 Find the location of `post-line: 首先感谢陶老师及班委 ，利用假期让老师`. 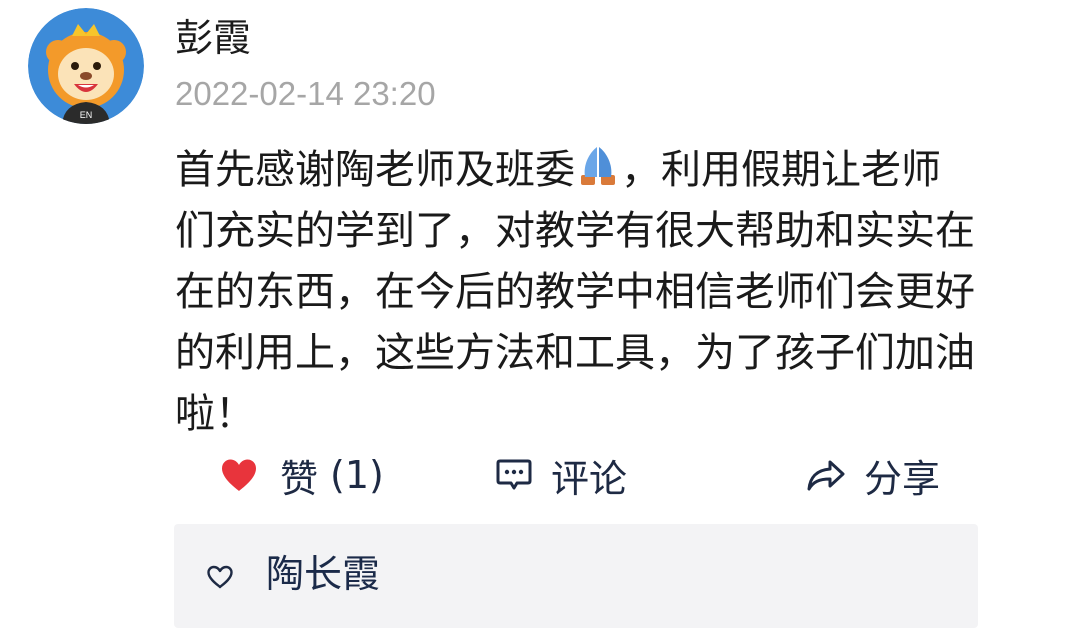

post-line: 首先感谢陶老师及班委 ，利用假期让老师 is located at coordinates (615, 170).